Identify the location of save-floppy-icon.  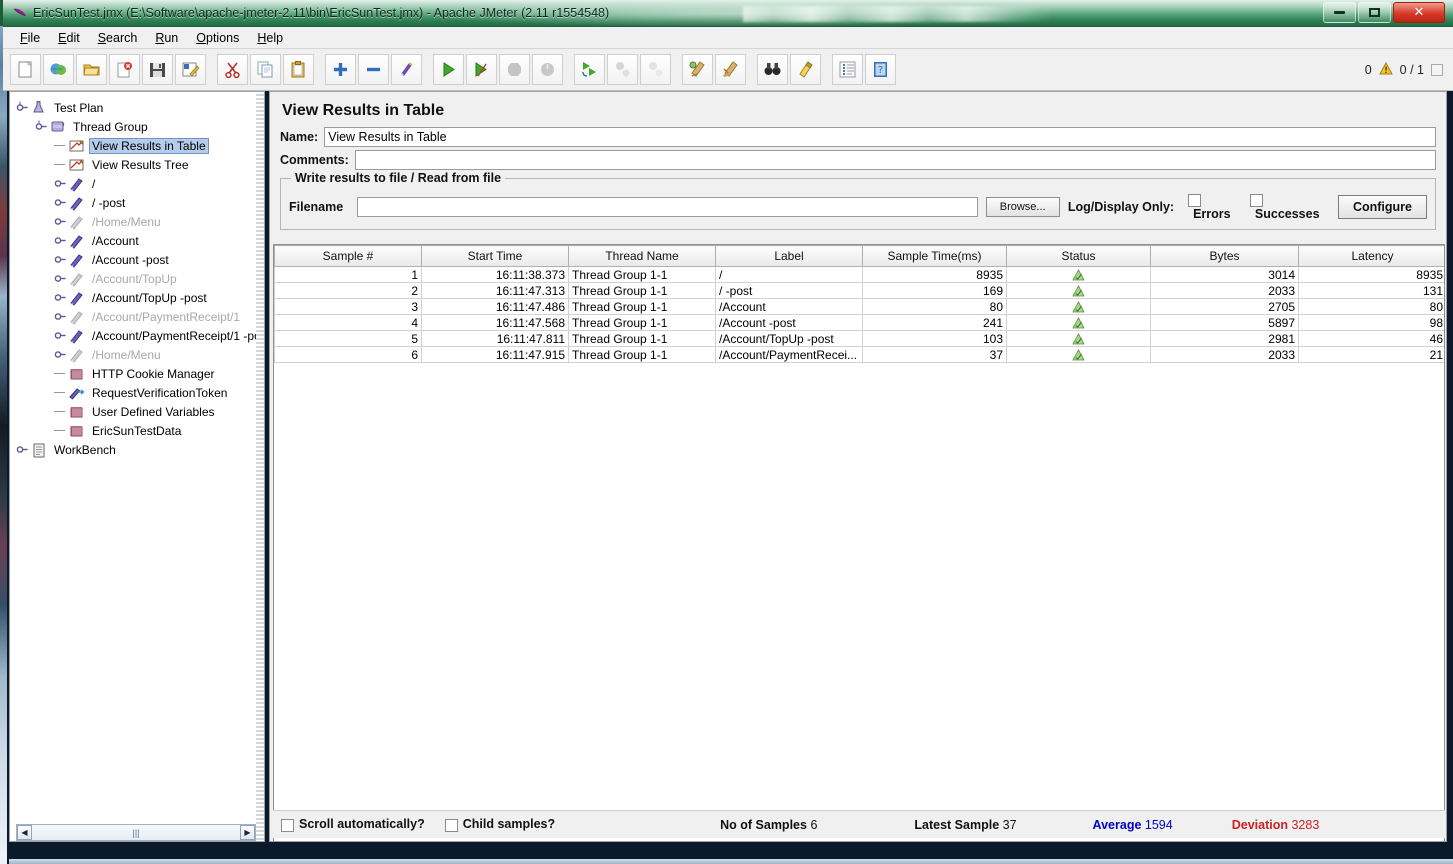
(157, 69).